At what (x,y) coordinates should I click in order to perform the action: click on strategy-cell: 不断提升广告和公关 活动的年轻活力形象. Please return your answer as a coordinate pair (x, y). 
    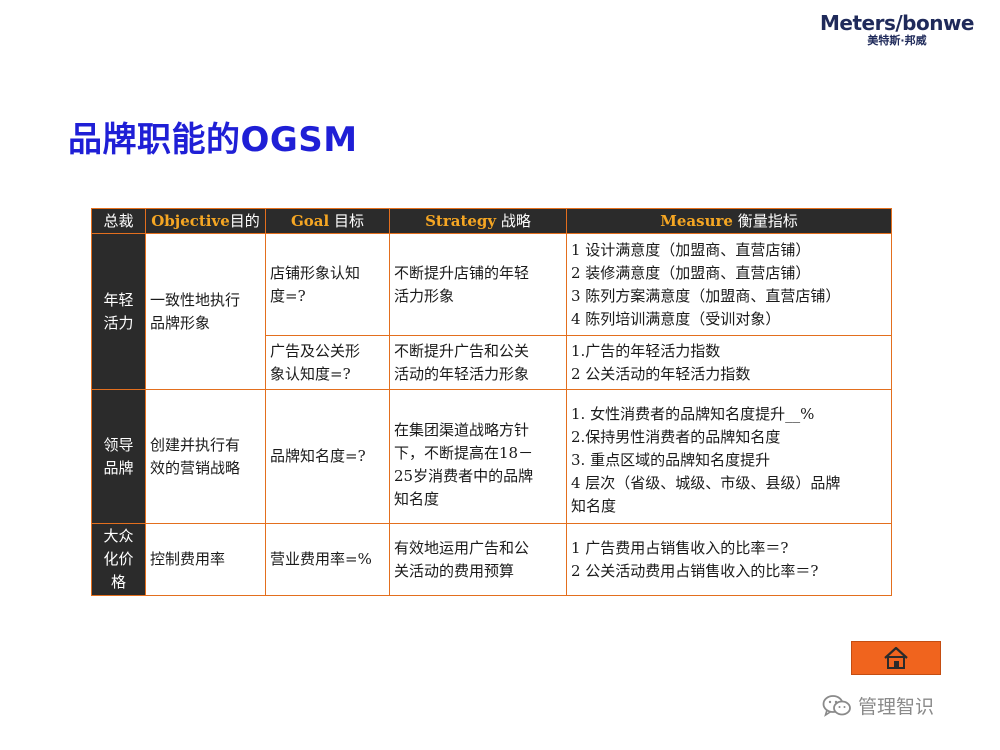
    Looking at the image, I should click on (478, 362).